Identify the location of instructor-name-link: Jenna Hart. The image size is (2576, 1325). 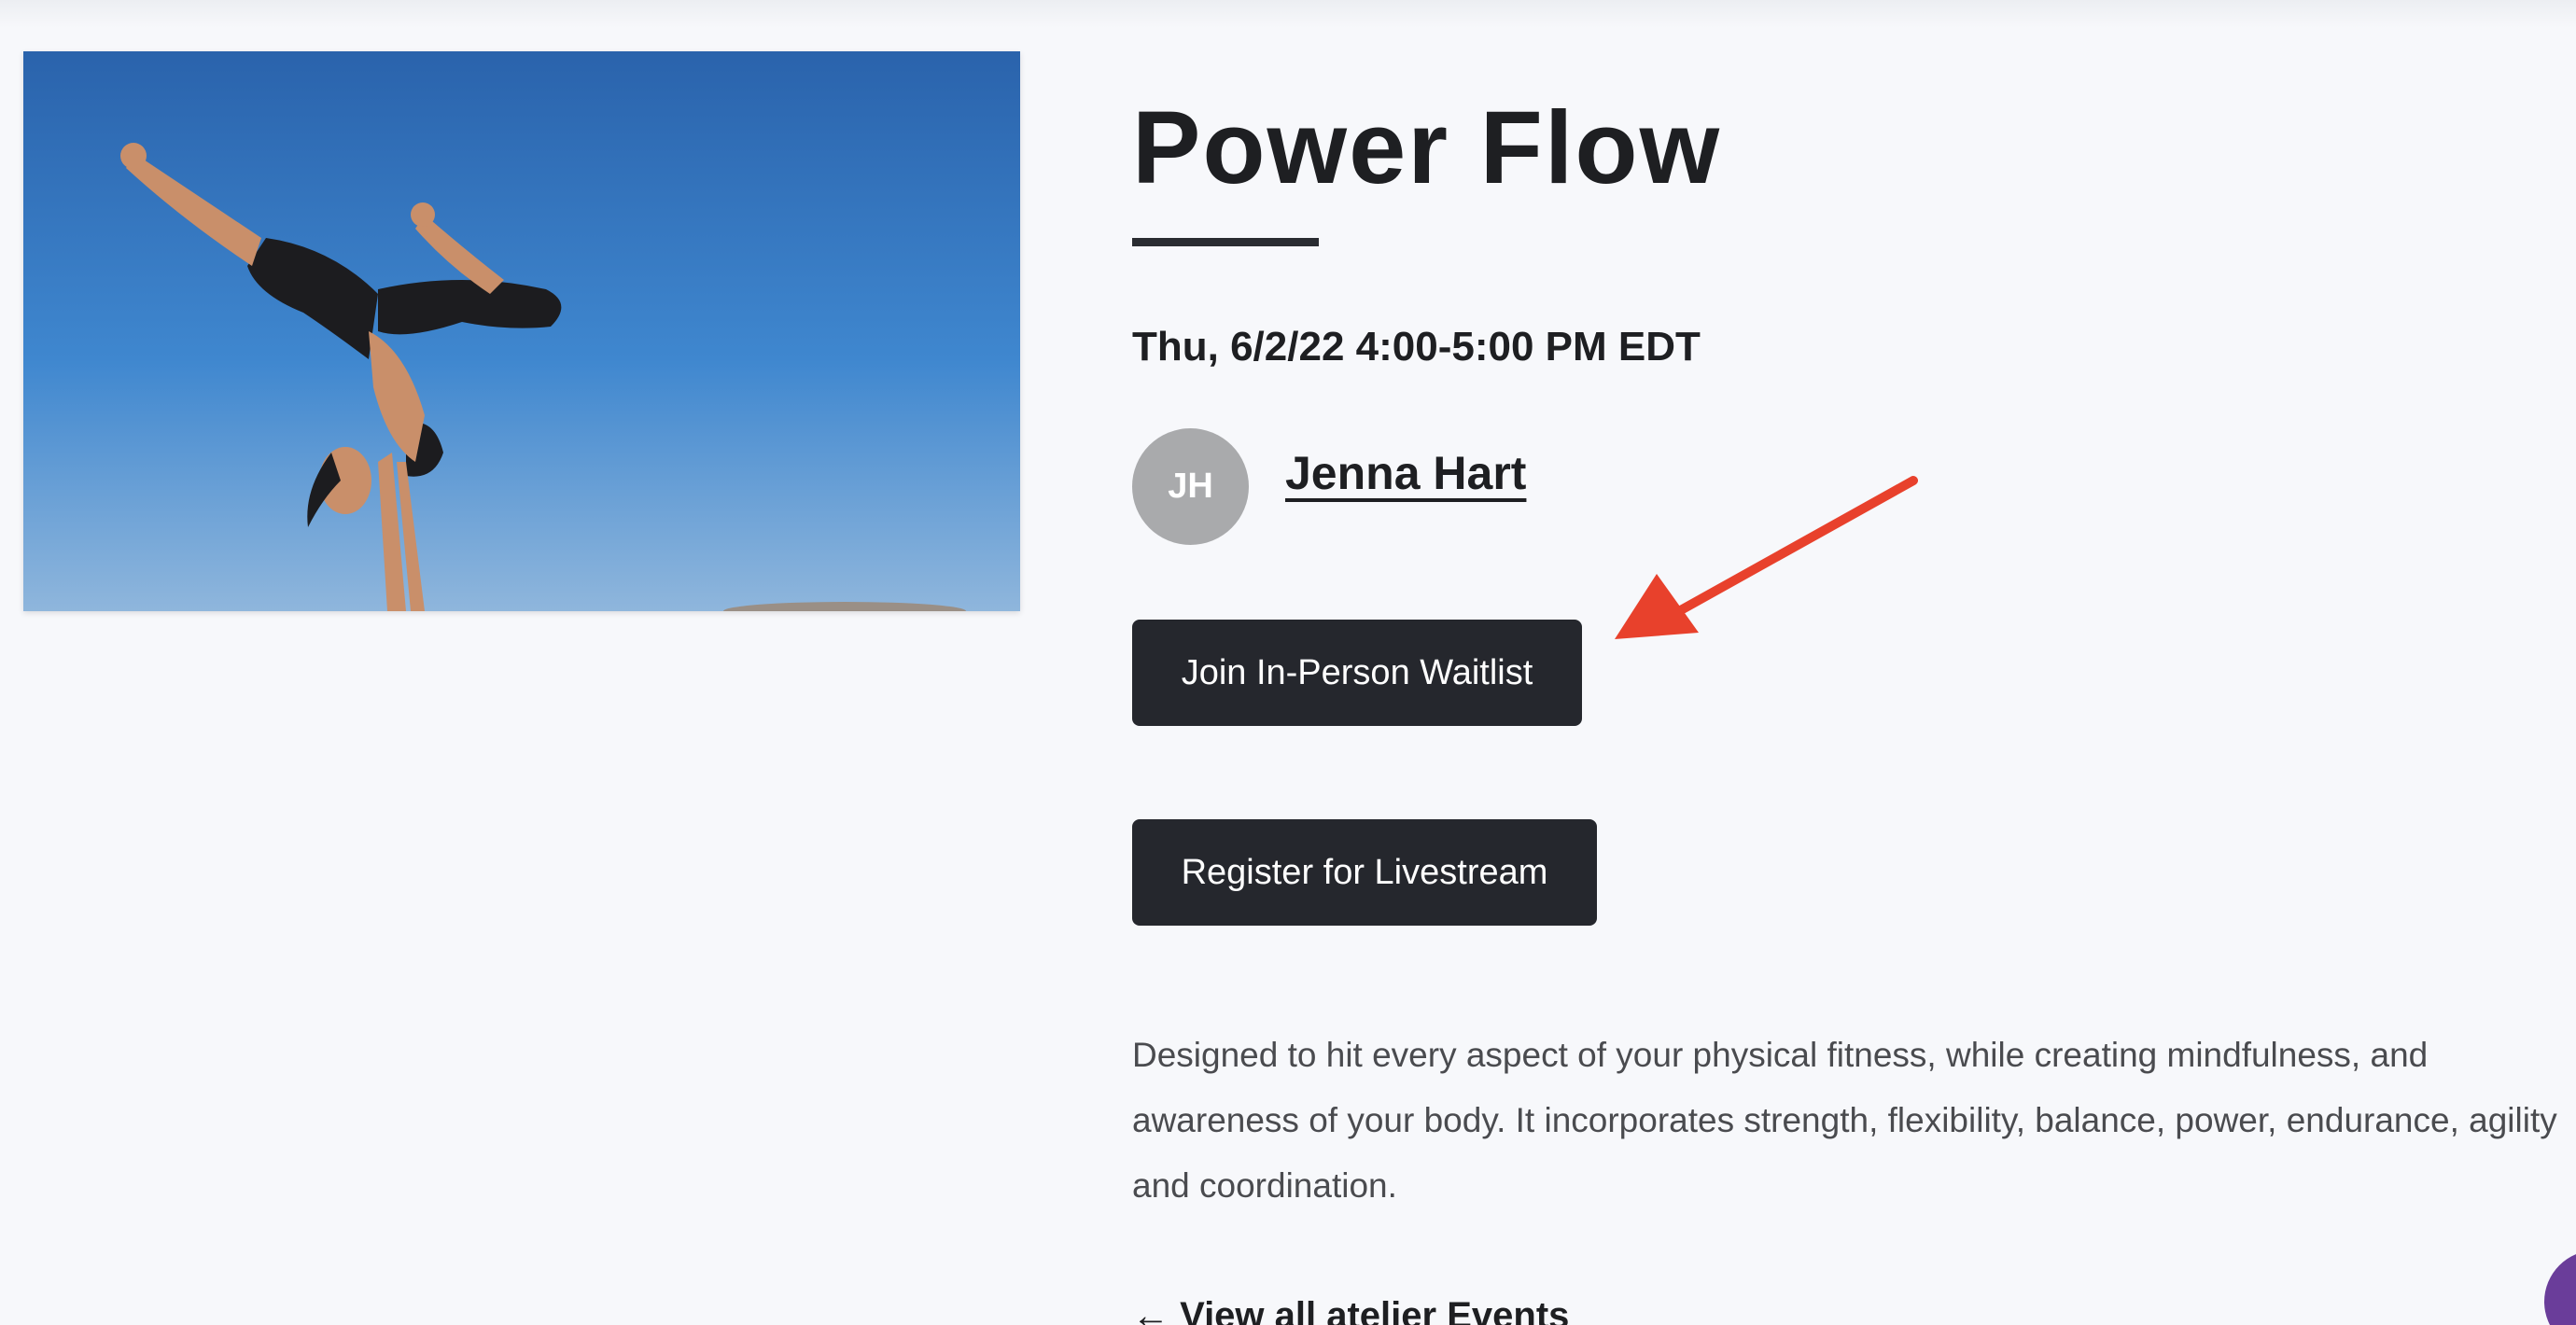
(1405, 473).